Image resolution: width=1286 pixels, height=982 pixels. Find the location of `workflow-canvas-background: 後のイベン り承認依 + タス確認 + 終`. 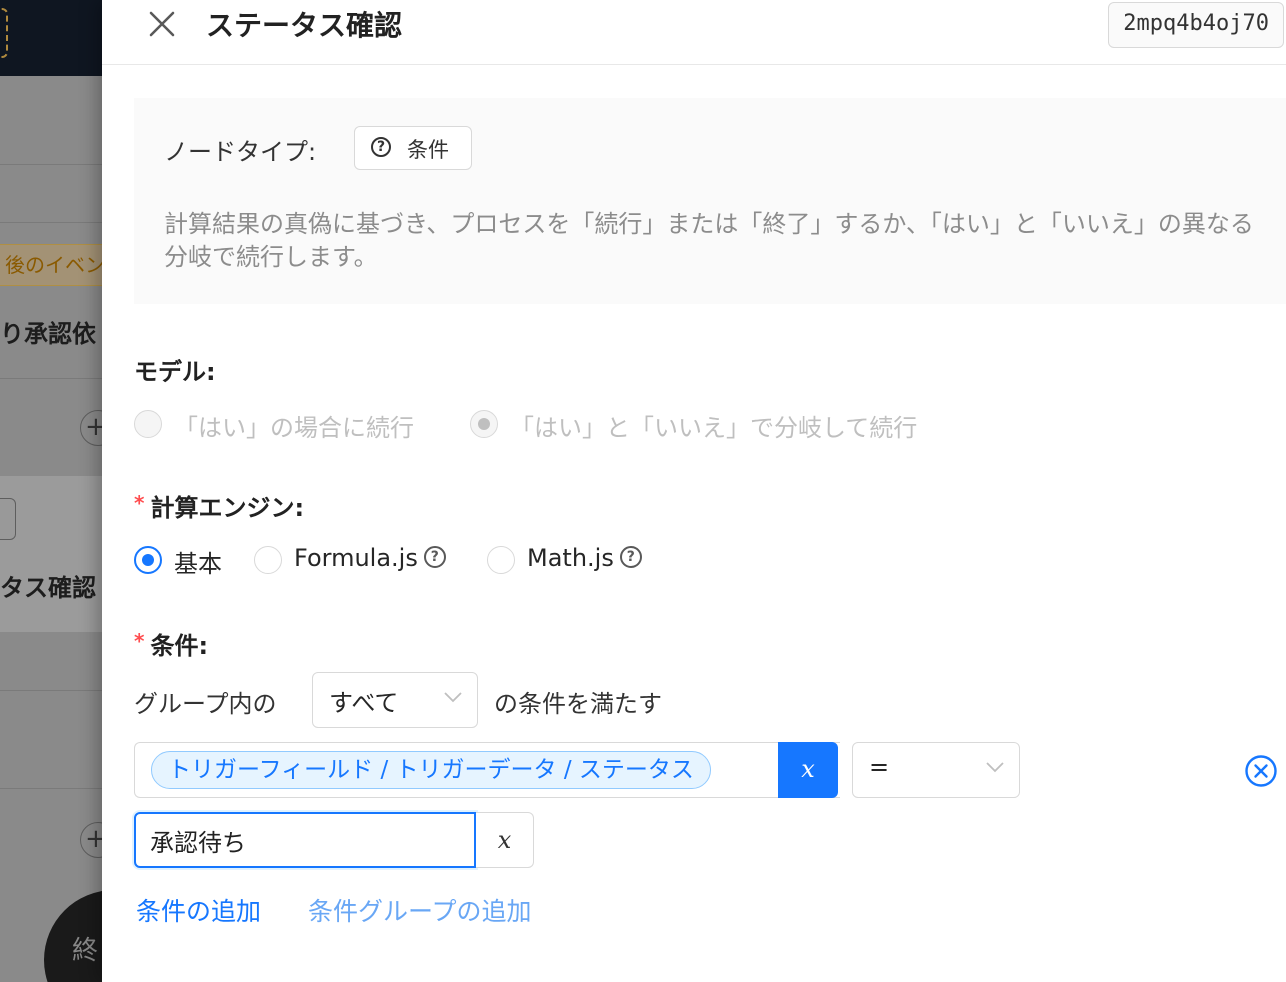

workflow-canvas-background: 後のイベン り承認依 + タス確認 + 終 is located at coordinates (51, 491).